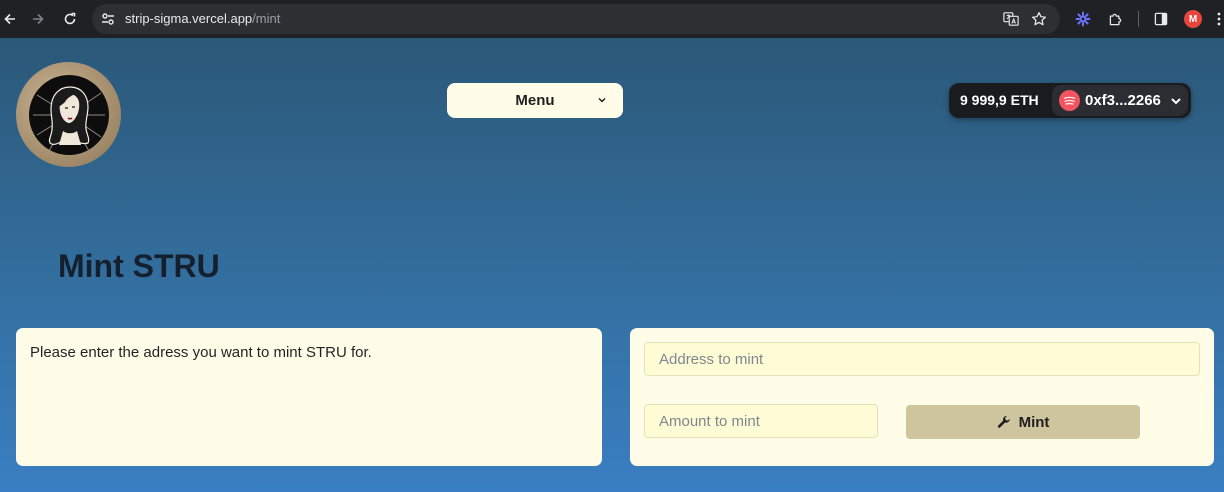 Image resolution: width=1224 pixels, height=492 pixels. I want to click on amount-input, so click(761, 421).